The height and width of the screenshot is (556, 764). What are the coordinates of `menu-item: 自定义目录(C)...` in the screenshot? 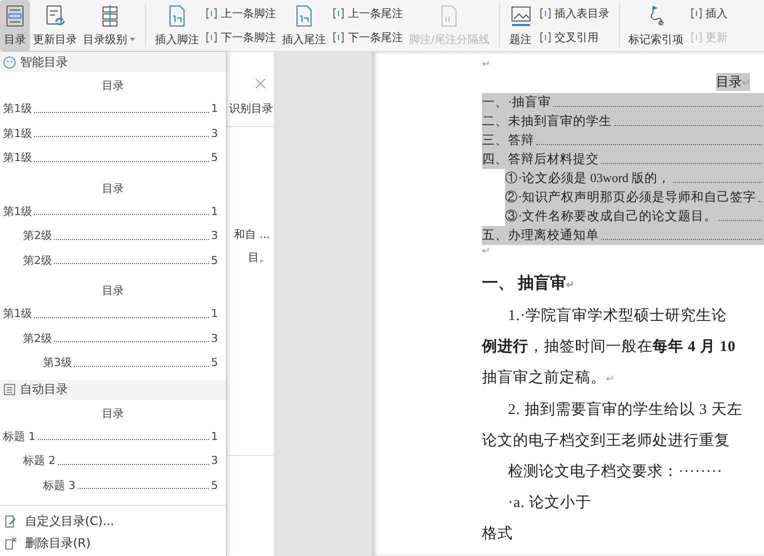 It's located at (113, 521).